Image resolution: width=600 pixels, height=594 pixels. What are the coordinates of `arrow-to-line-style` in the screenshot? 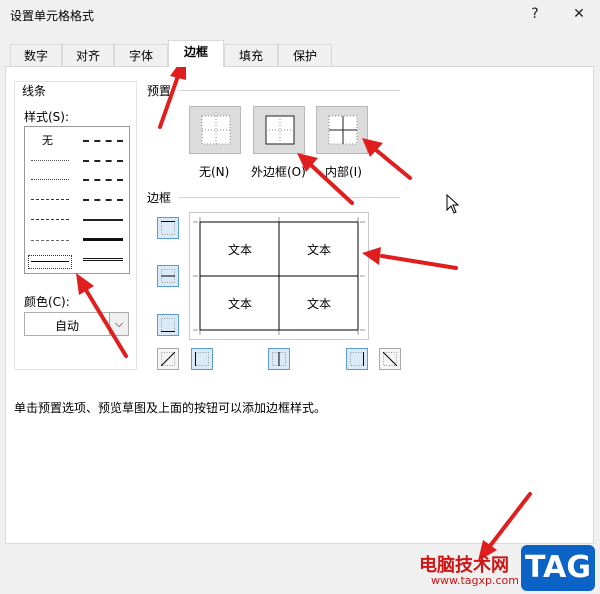 It's located at (102, 315).